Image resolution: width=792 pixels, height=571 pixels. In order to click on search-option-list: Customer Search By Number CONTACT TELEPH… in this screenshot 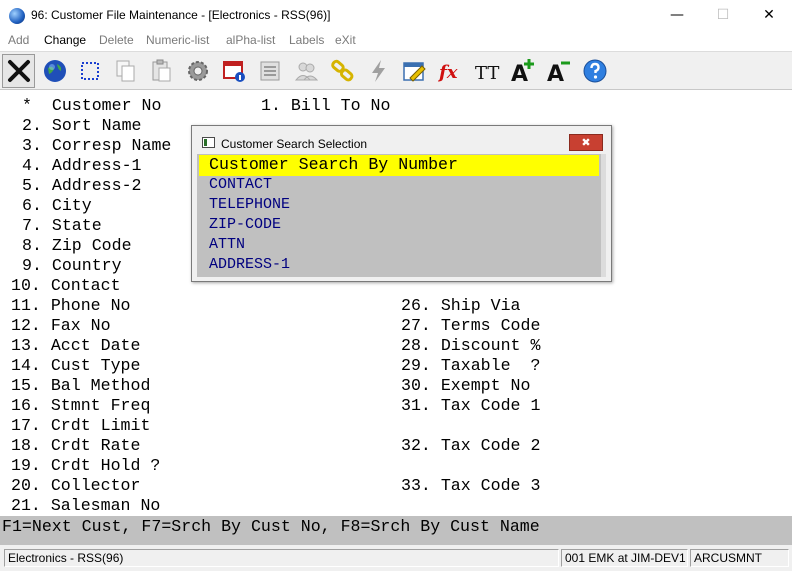, I will do `click(401, 215)`.